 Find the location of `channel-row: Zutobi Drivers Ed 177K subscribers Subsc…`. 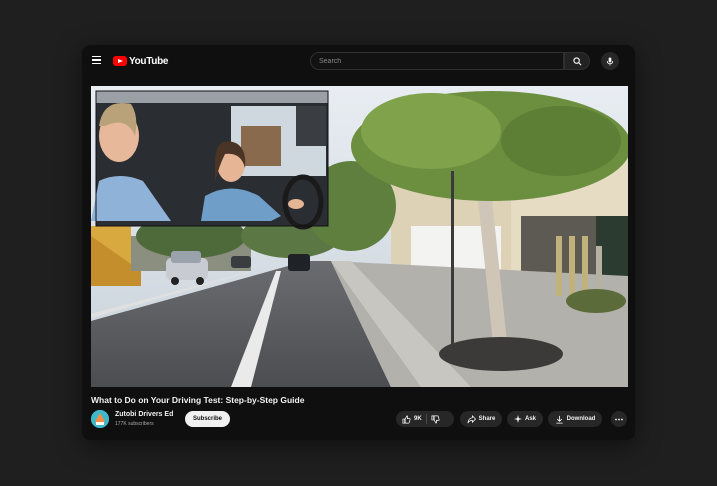

channel-row: Zutobi Drivers Ed 177K subscribers Subsc… is located at coordinates (359, 420).